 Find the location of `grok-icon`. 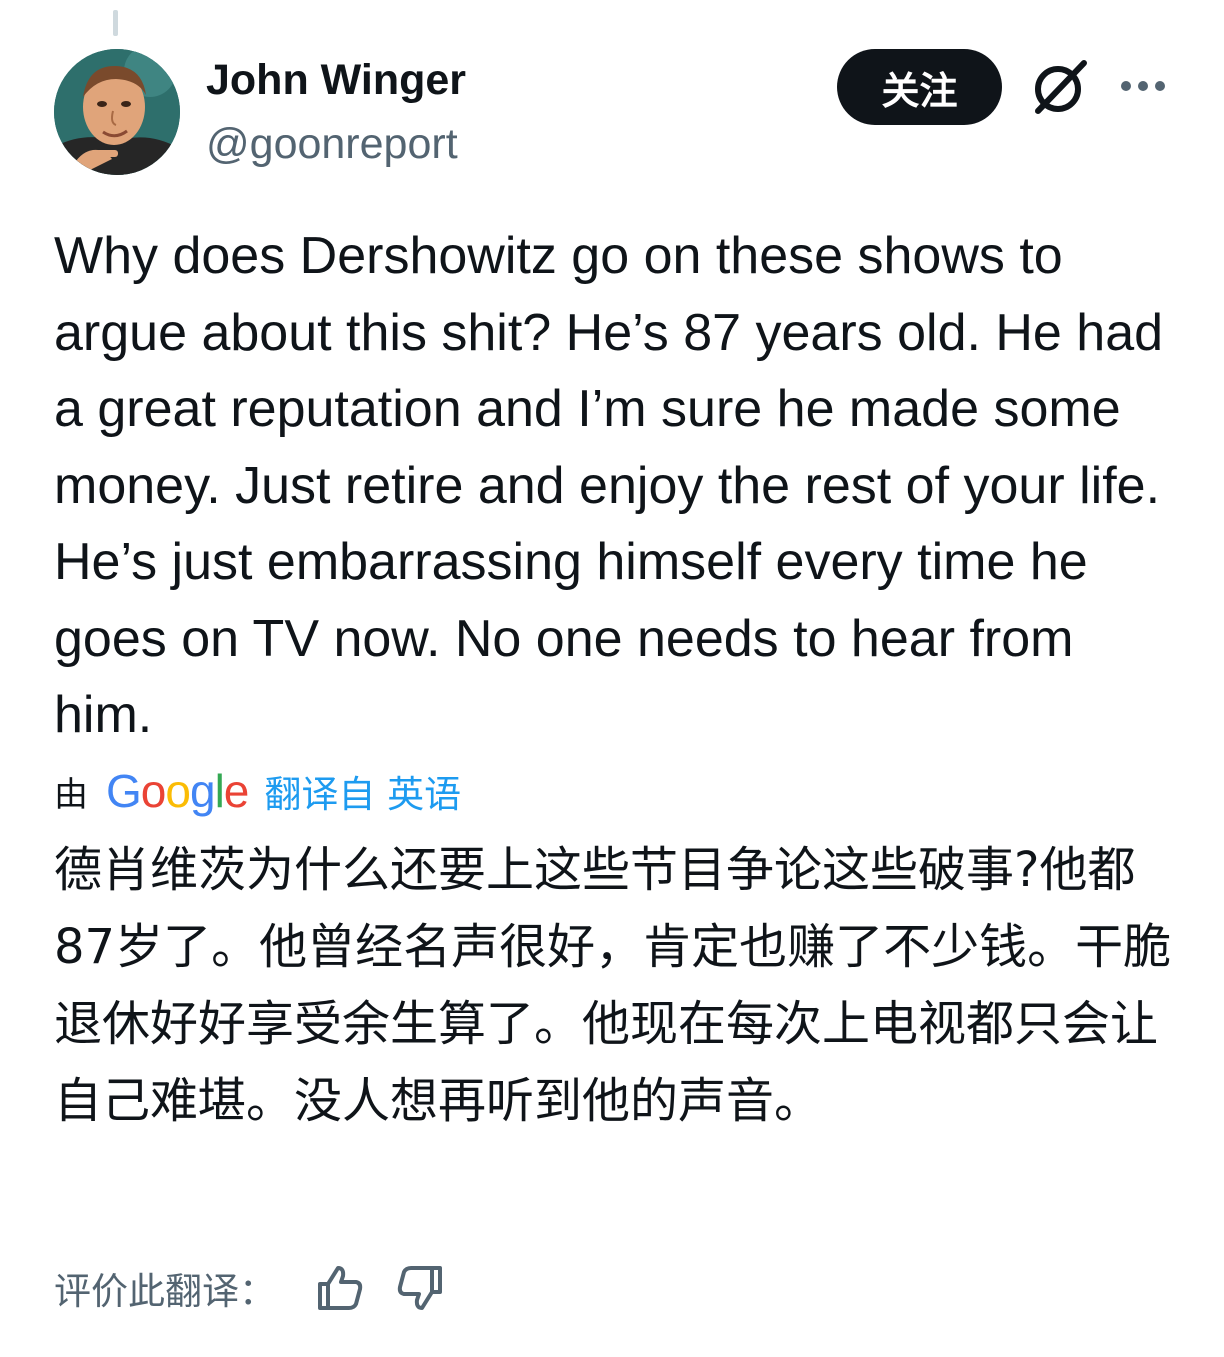

grok-icon is located at coordinates (1060, 87).